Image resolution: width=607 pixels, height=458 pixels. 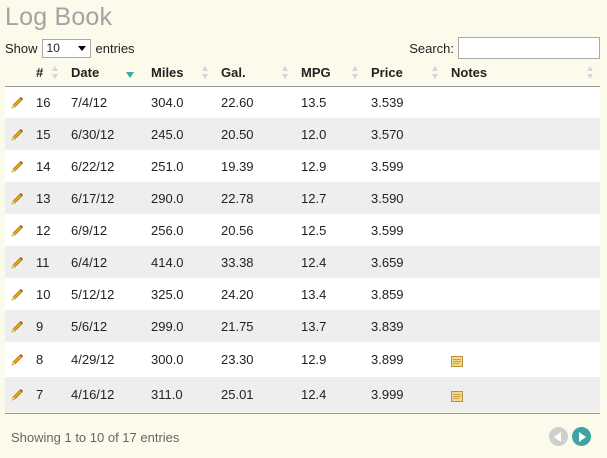 What do you see at coordinates (167, 262) in the screenshot?
I see `cell-miles: 414.0` at bounding box center [167, 262].